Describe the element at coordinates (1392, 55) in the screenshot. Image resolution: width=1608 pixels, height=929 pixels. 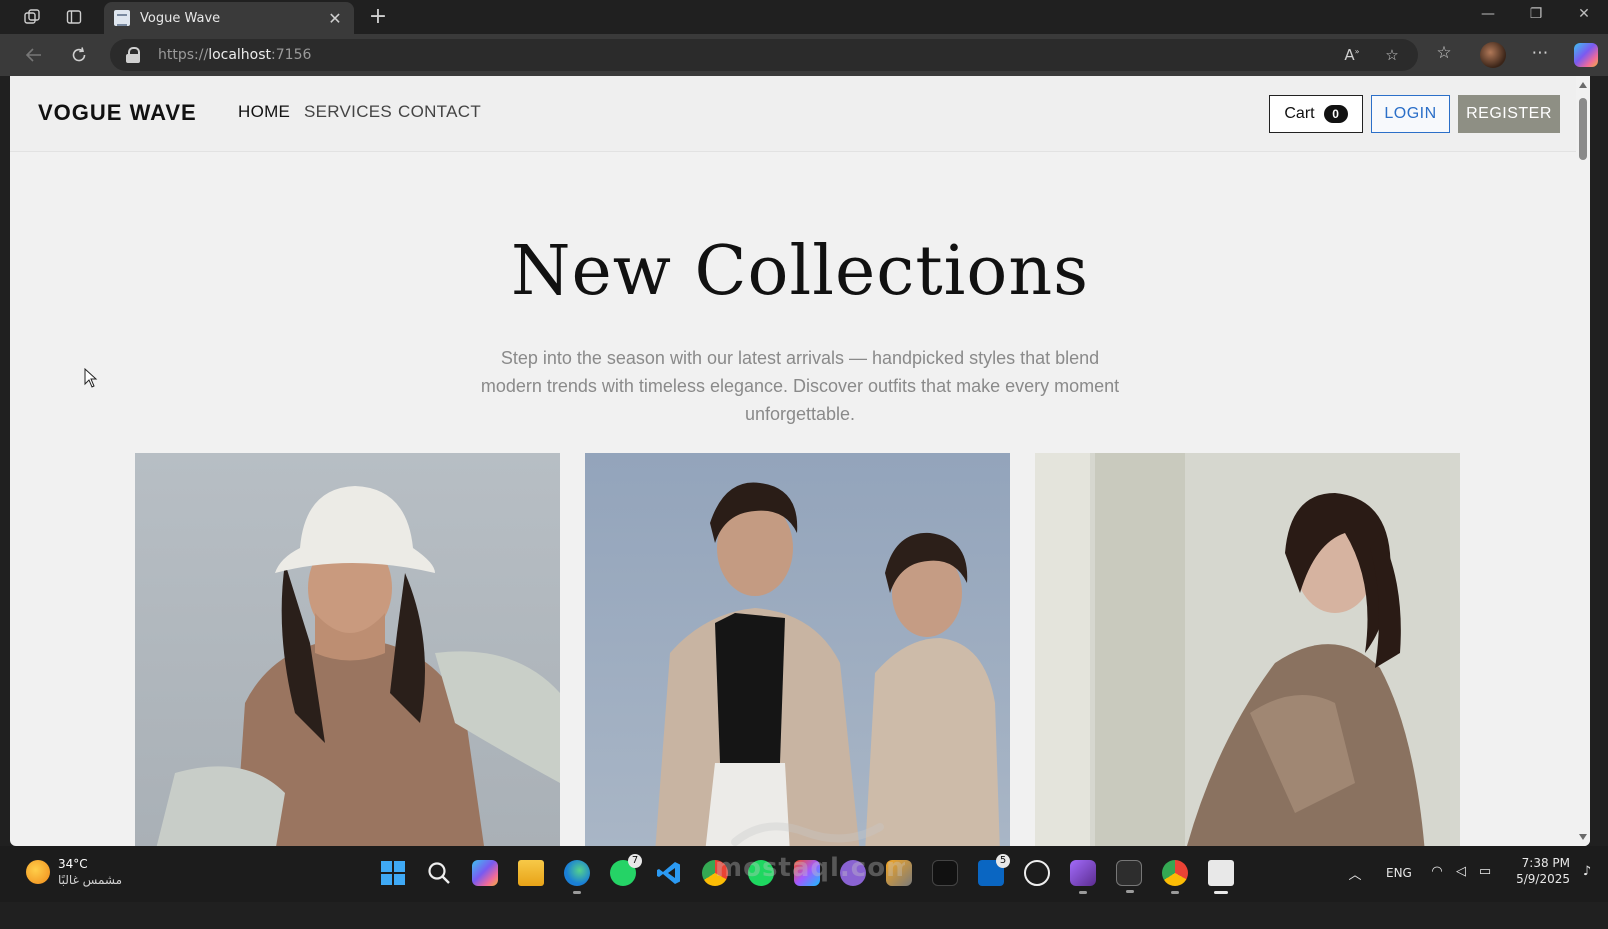
I see `favorite-star-icon: ☆` at that location.